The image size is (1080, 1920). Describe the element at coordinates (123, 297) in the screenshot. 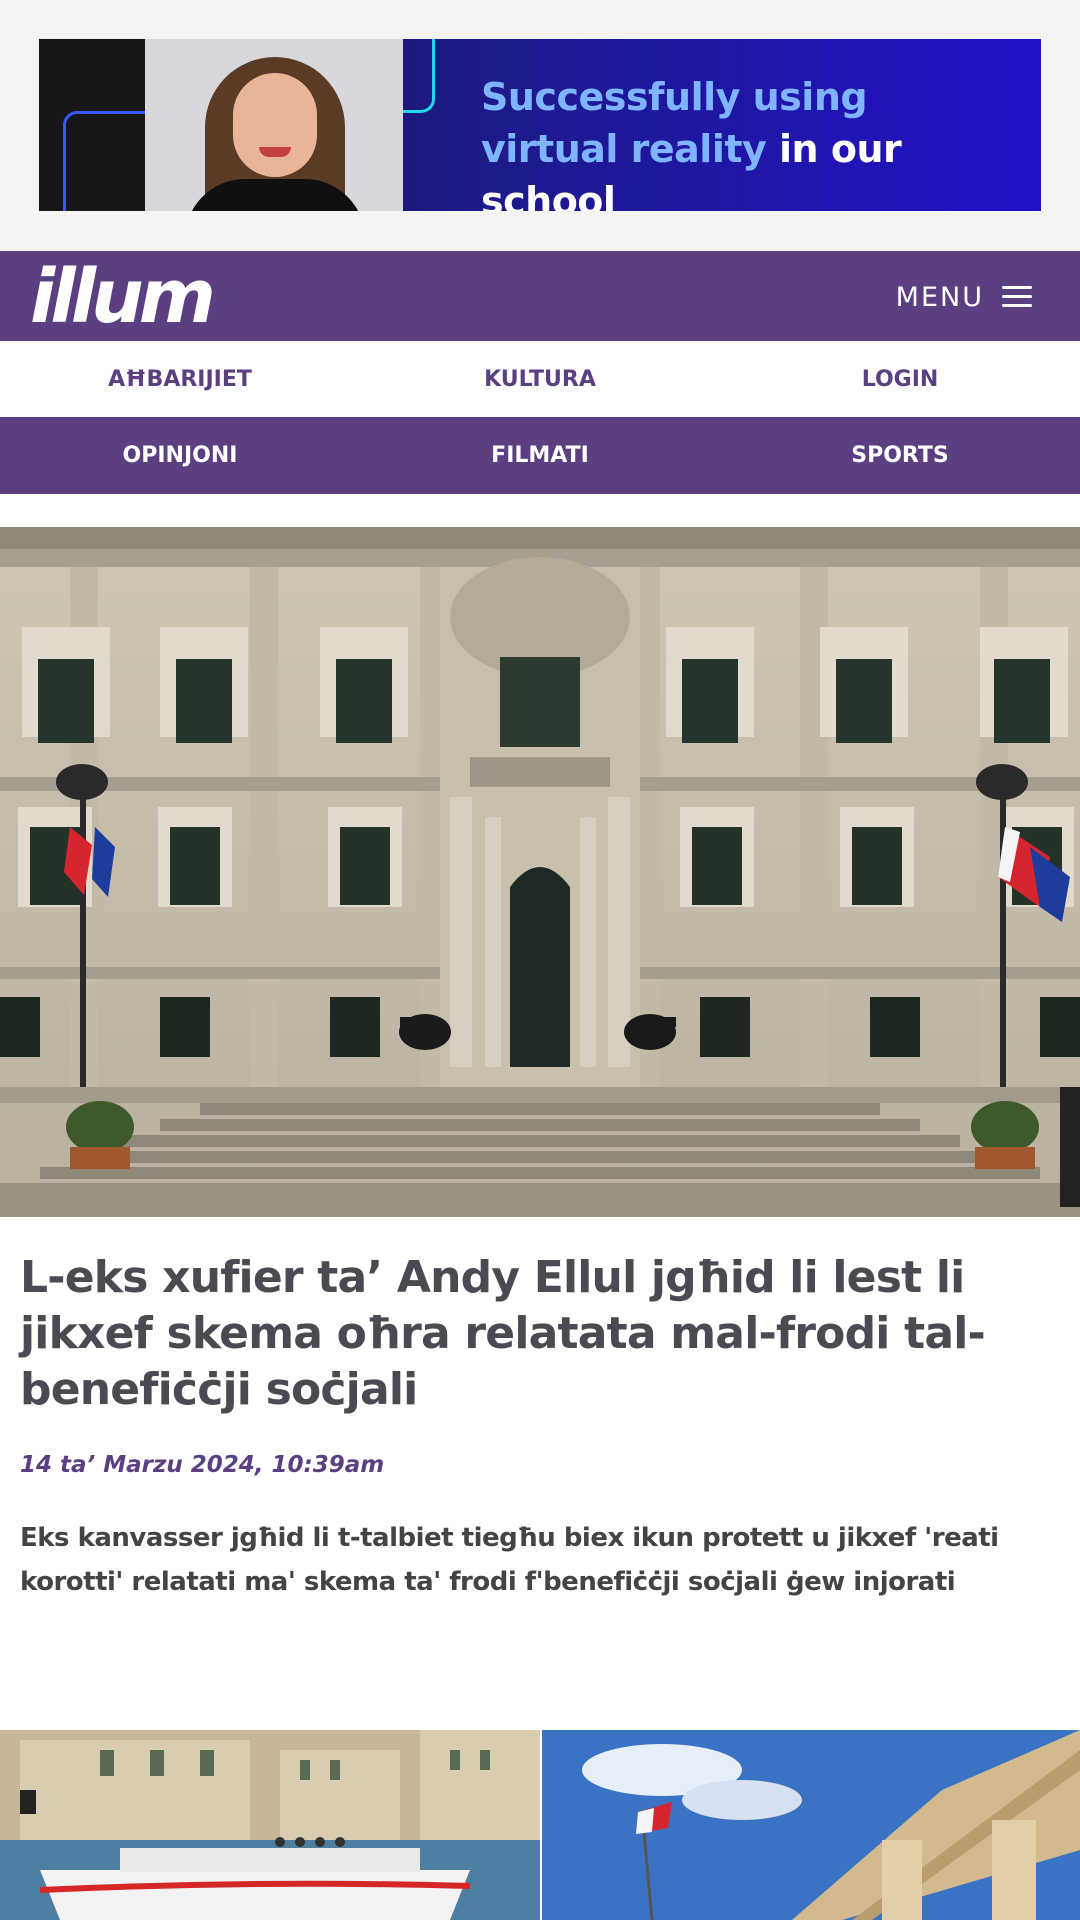

I see `site-logo: illum` at that location.